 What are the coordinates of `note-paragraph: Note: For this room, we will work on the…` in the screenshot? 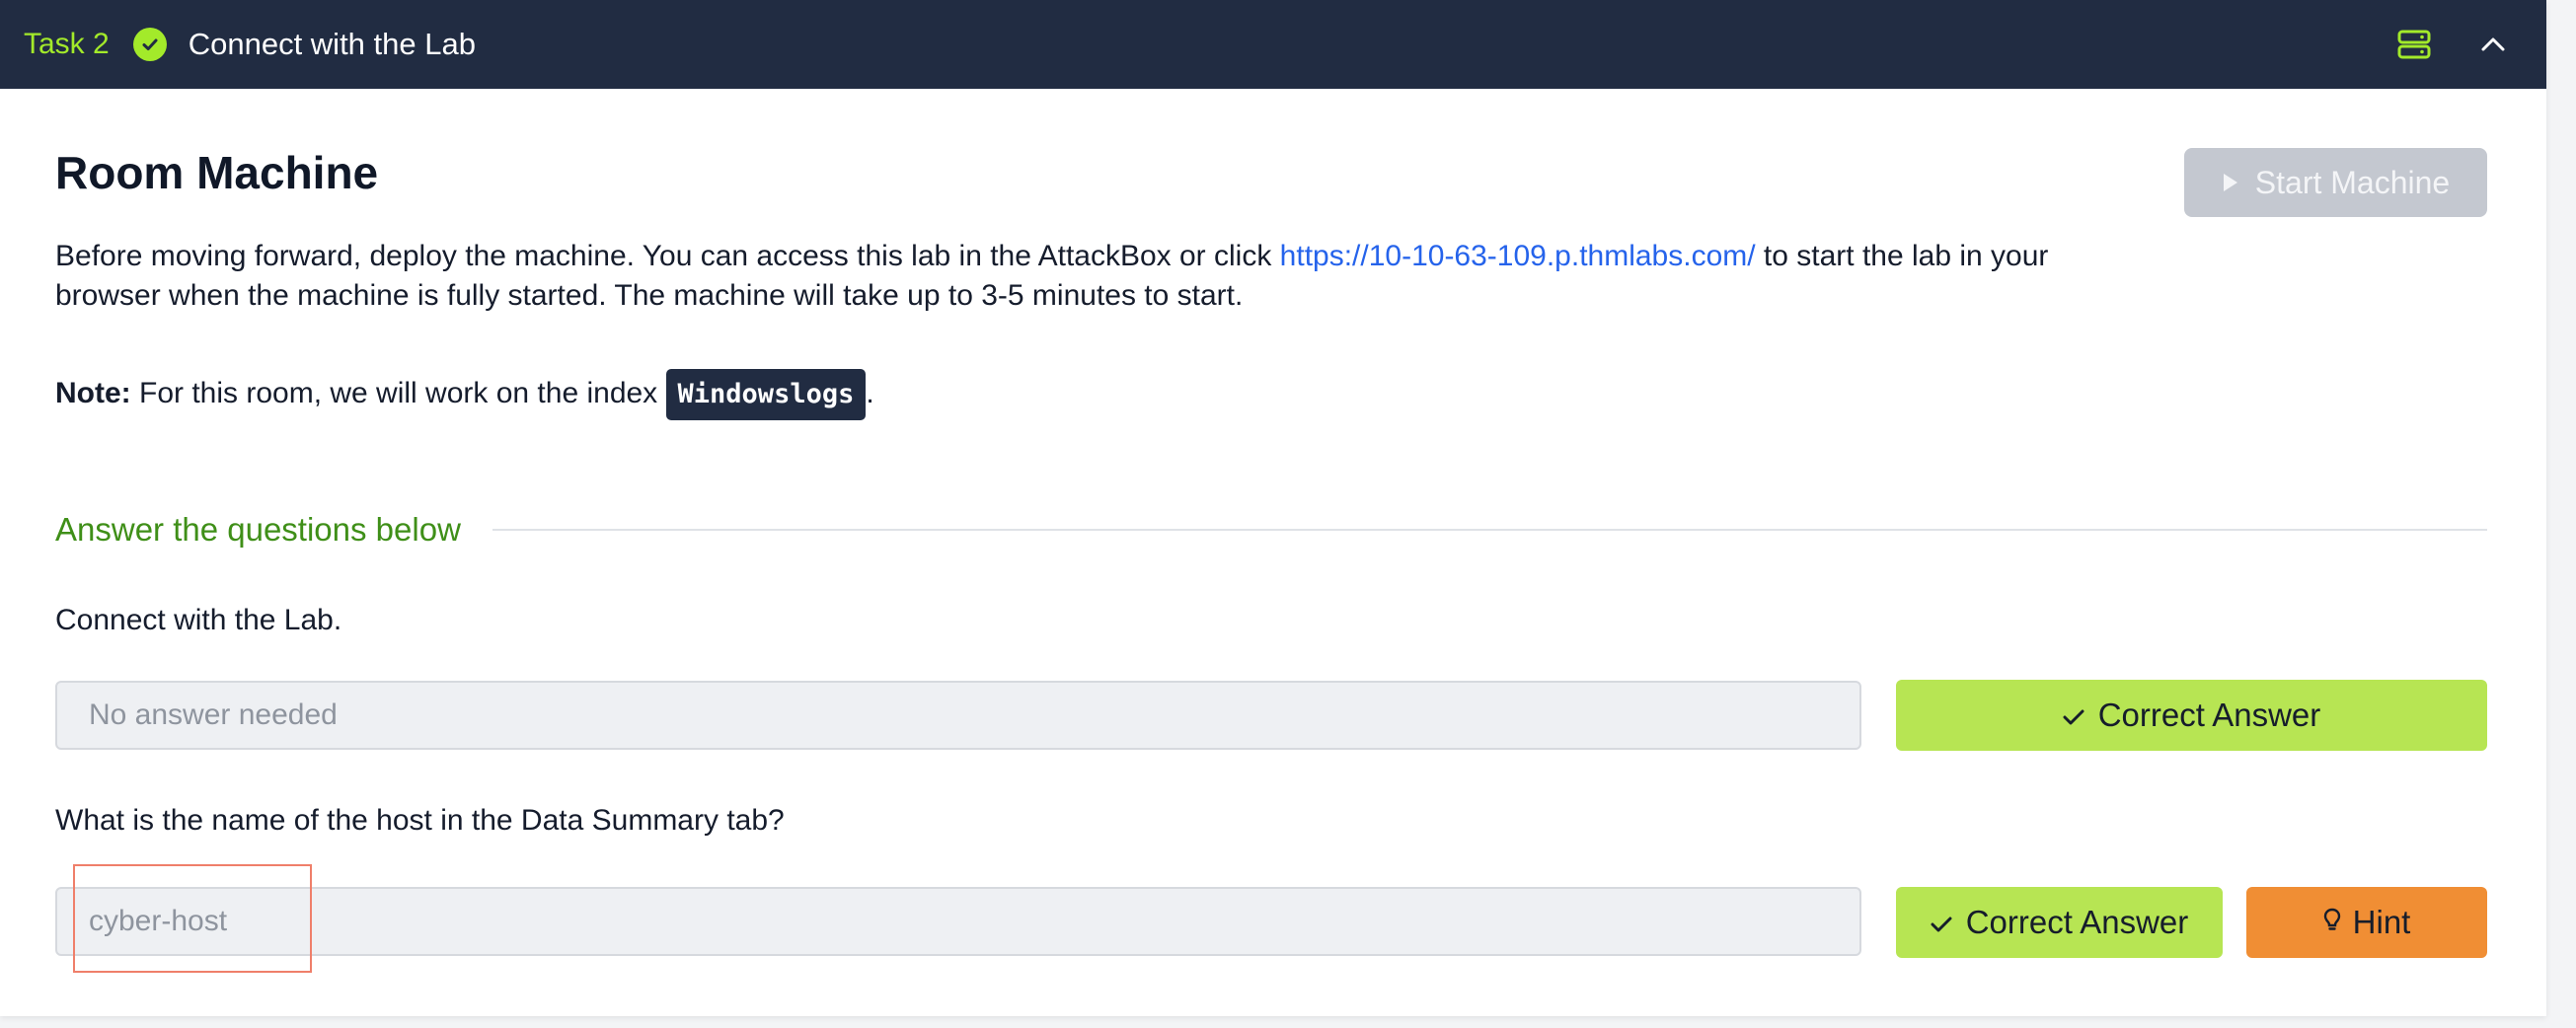 It's located at (464, 394).